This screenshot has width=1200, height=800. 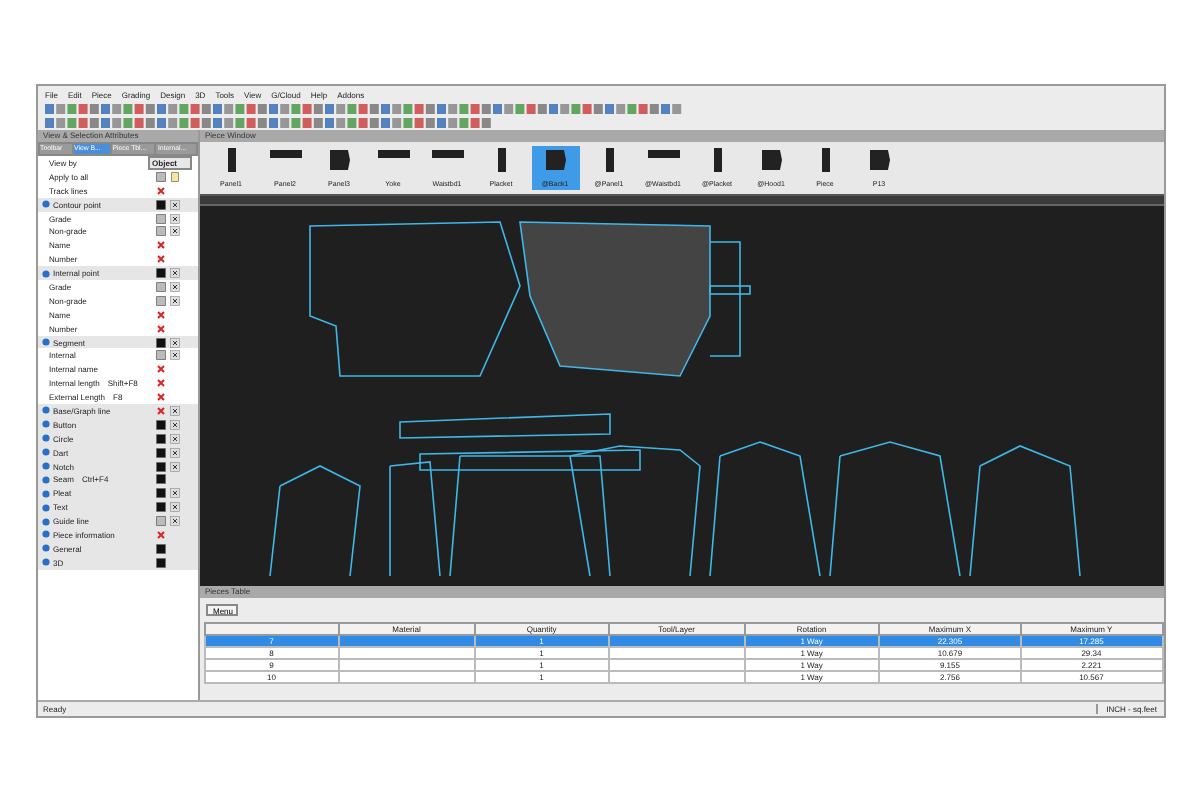 I want to click on page-icon, so click(x=174, y=176).